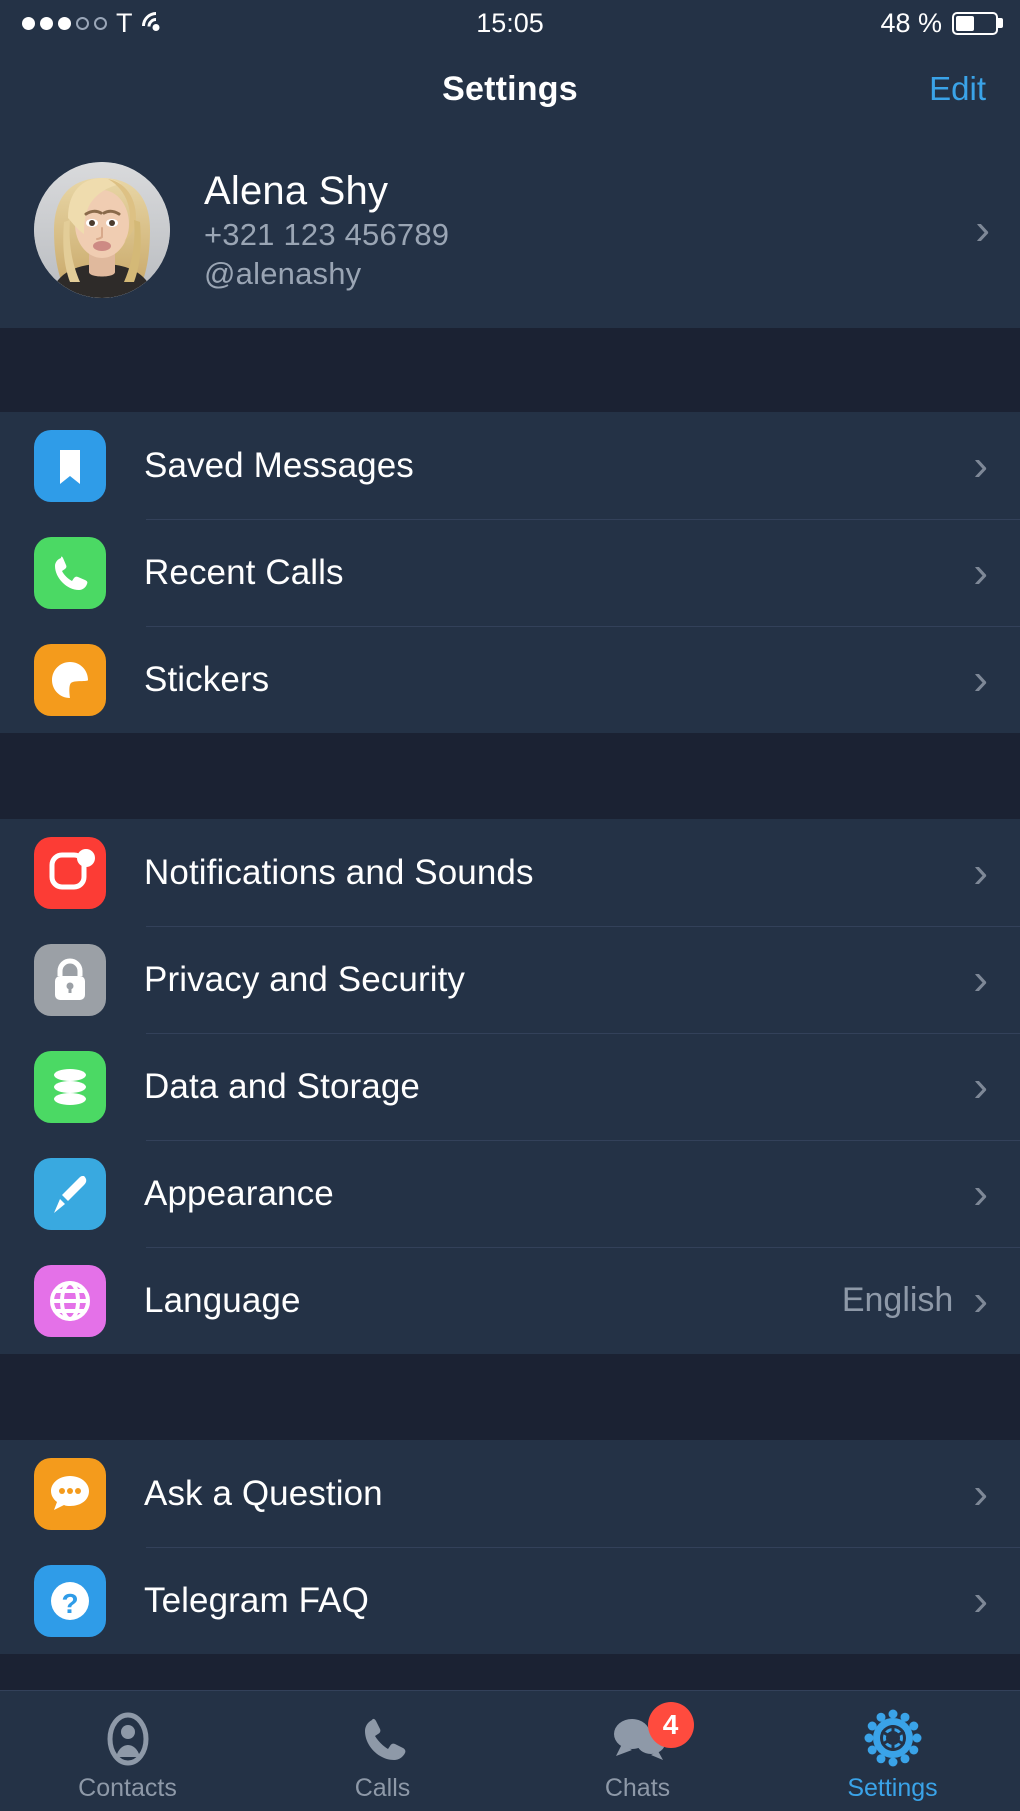 This screenshot has width=1020, height=1811. I want to click on settings-row-data-and-storage: Data and Storage ›, so click(510, 1086).